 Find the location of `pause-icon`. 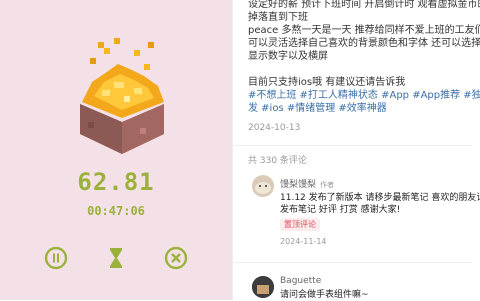

pause-icon is located at coordinates (56, 258).